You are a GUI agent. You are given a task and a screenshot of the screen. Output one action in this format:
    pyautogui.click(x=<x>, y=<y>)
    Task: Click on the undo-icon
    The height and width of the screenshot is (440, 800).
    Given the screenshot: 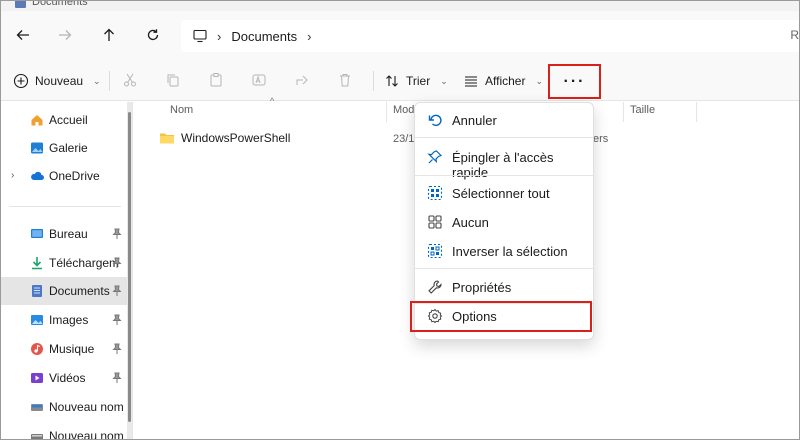 What is the action you would take?
    pyautogui.click(x=435, y=120)
    